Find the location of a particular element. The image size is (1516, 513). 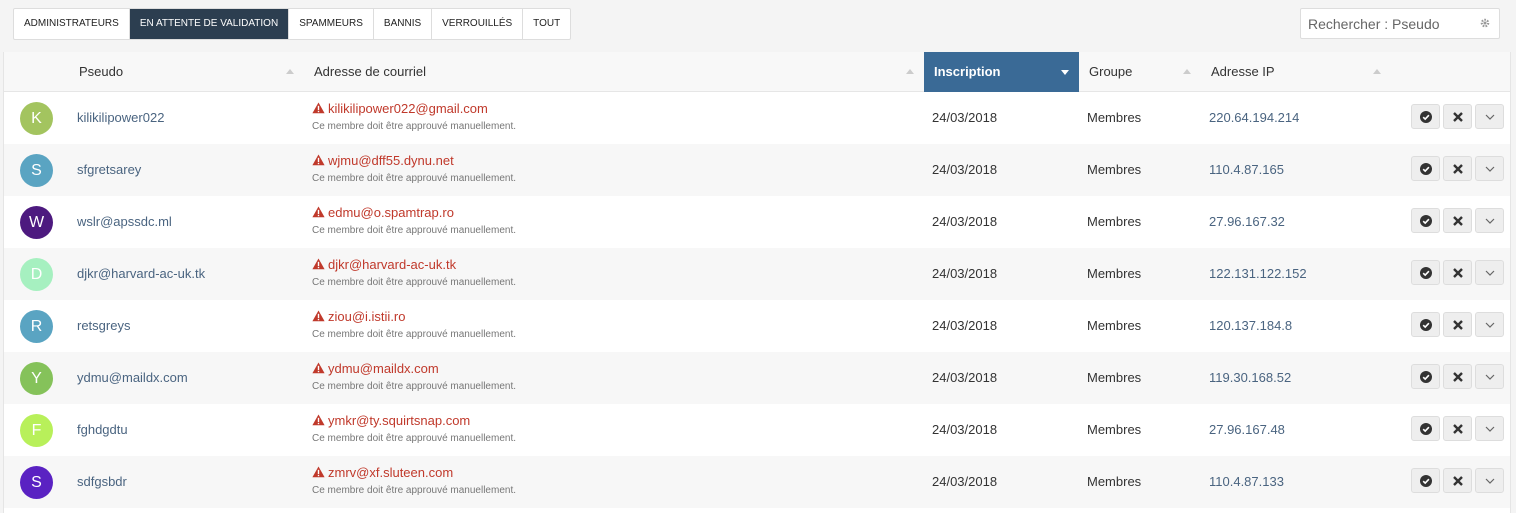

ip-address-link: 119.30.168.52 is located at coordinates (1250, 377).